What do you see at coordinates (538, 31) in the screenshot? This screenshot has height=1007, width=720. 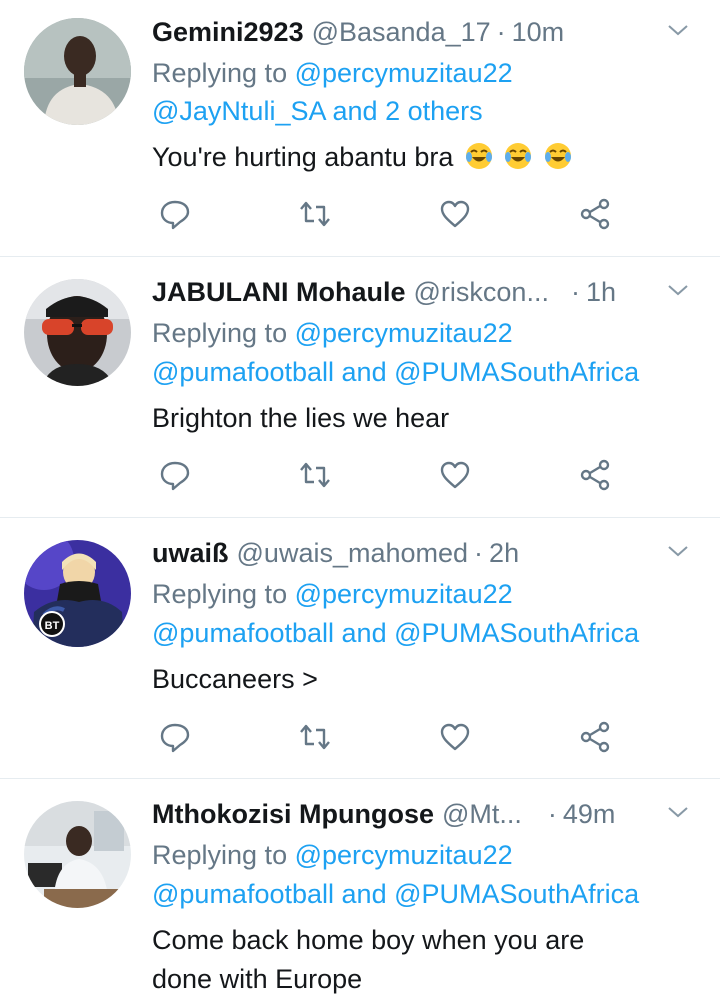 I see `timestamp: 10m` at bounding box center [538, 31].